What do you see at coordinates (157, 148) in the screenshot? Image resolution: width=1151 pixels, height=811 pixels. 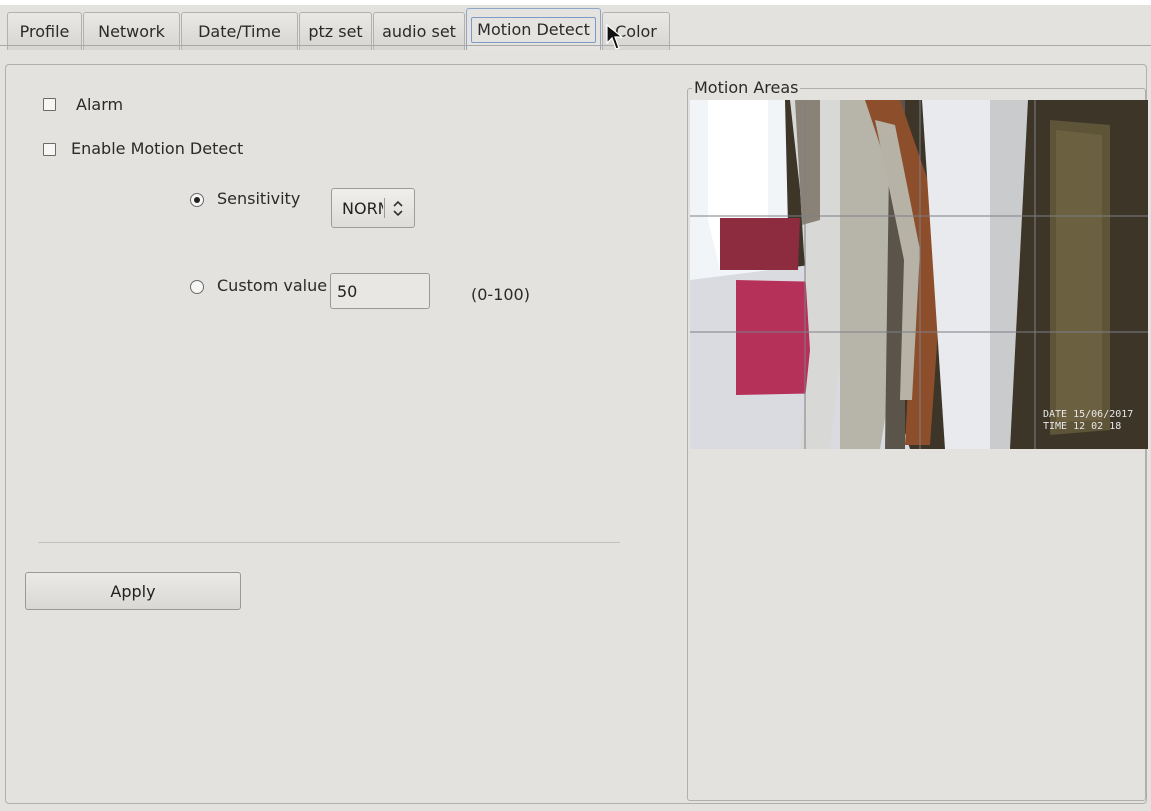 I see `enable-motion-detect-label: Enable Motion Detect` at bounding box center [157, 148].